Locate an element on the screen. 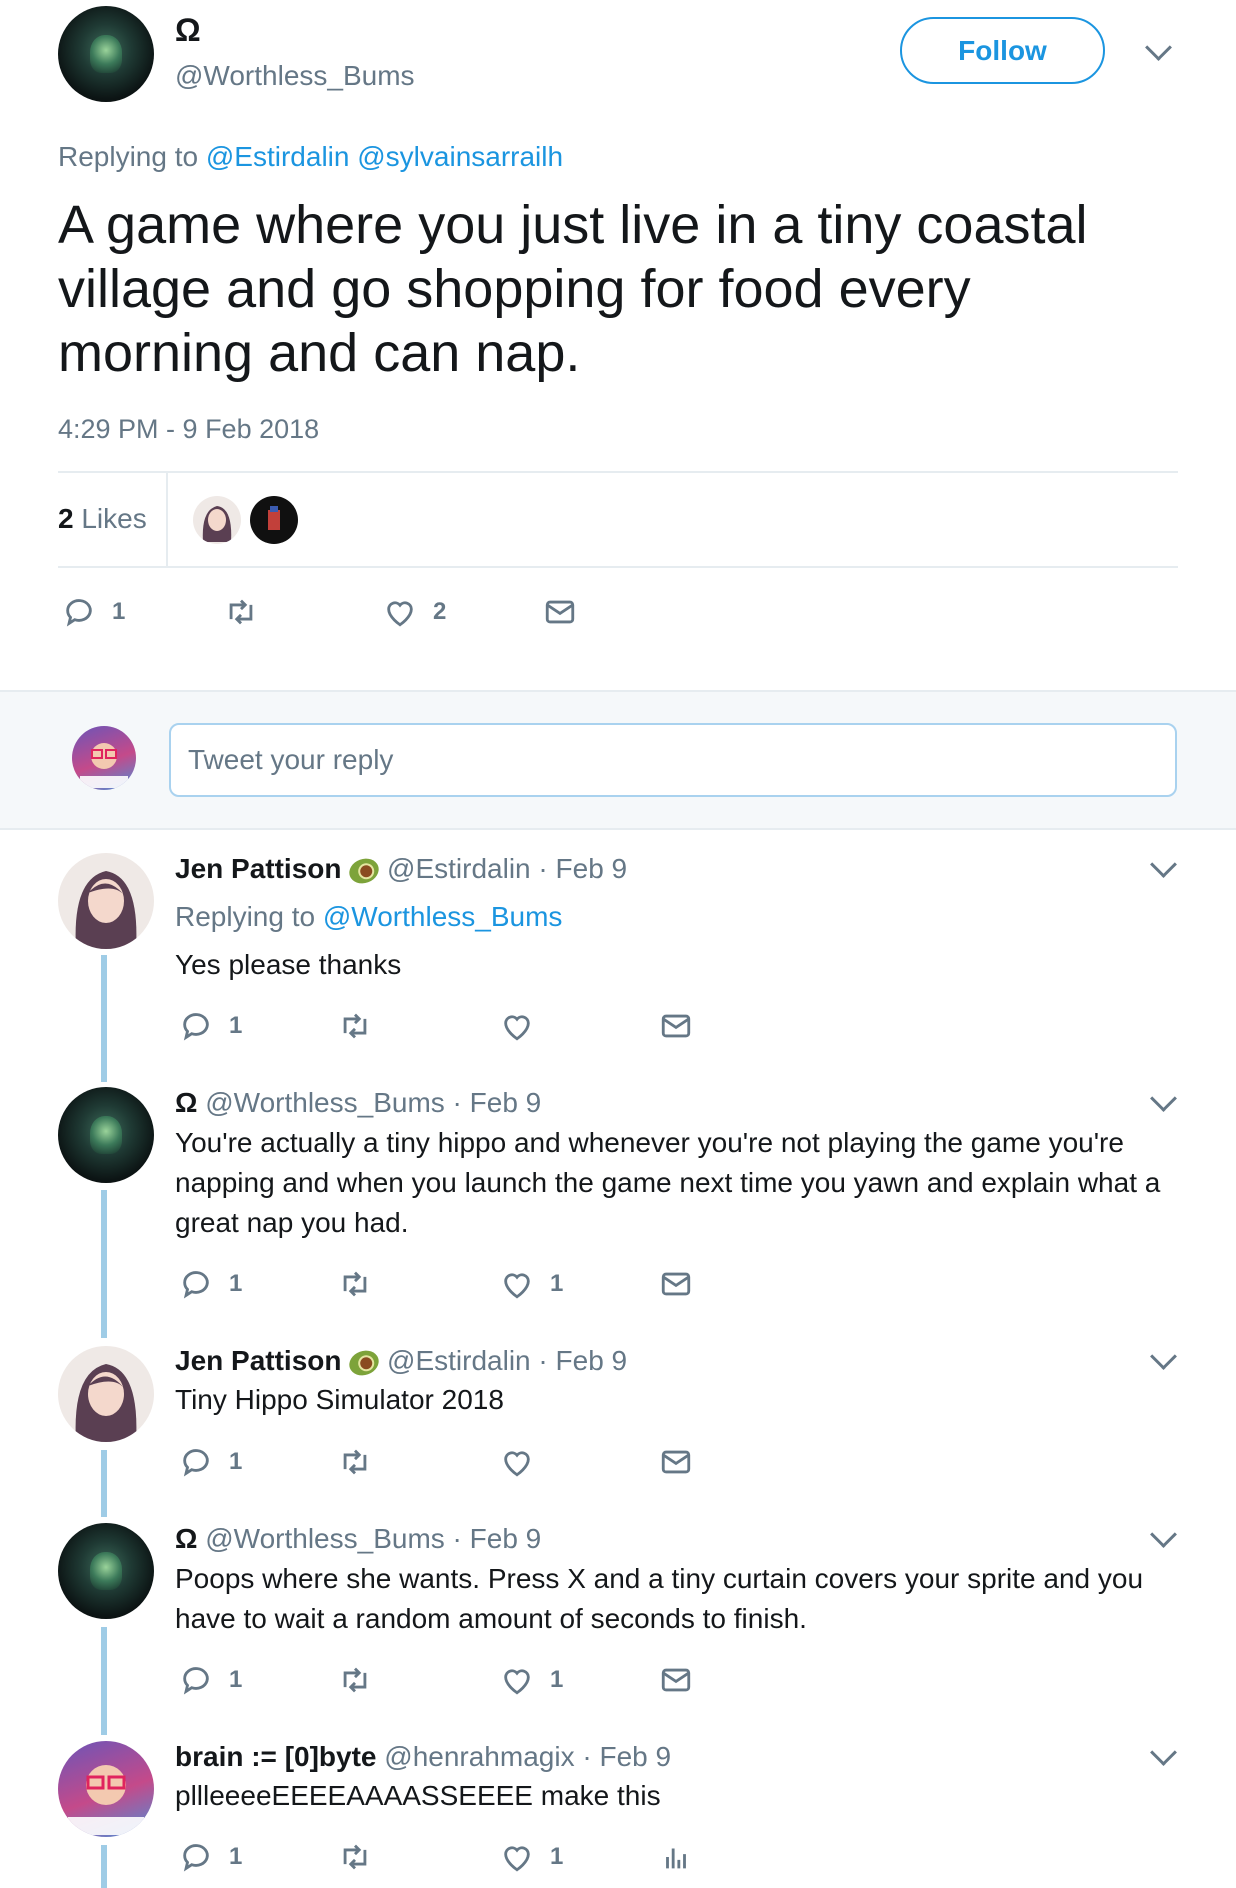  reply-header: brain := [0]byte @henrahmagix · Feb 9 is located at coordinates (423, 1757).